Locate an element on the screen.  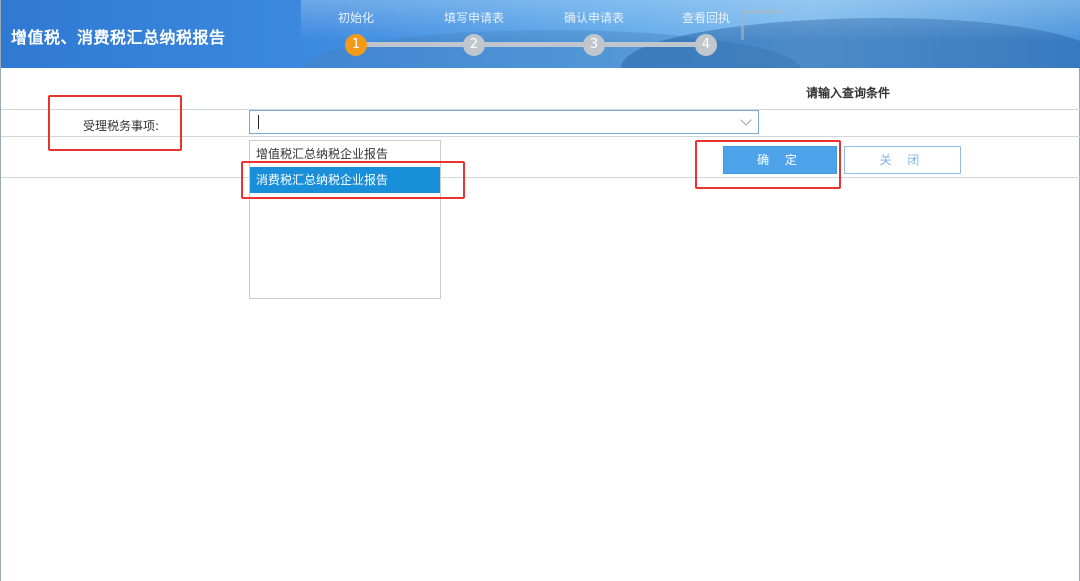
text-caret is located at coordinates (258, 122).